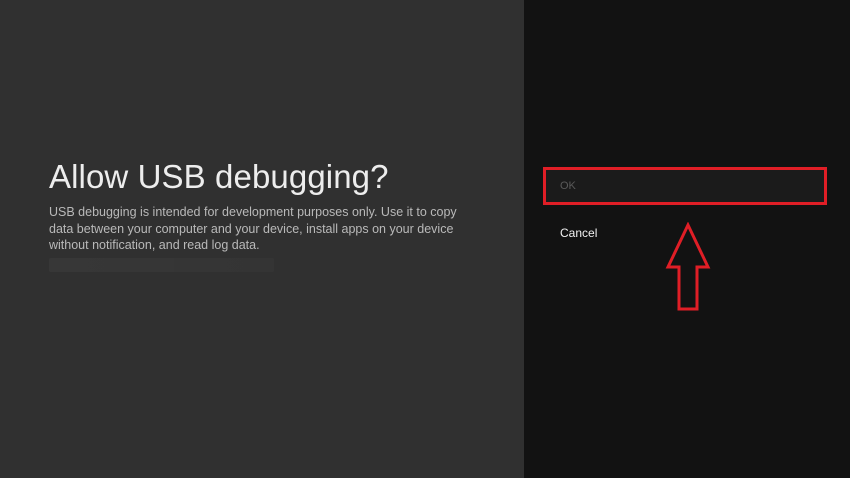 This screenshot has height=478, width=850. I want to click on ok-button: OK, so click(685, 186).